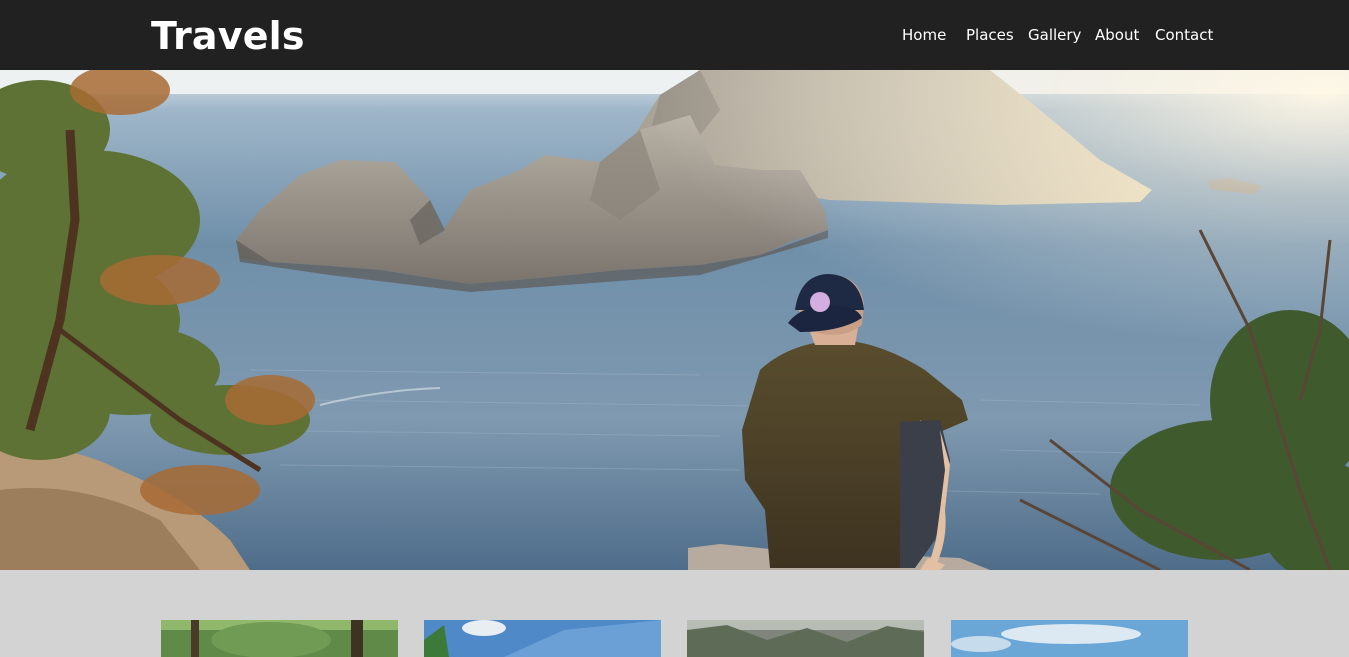 Image resolution: width=1349 pixels, height=657 pixels. I want to click on nav-about: About, so click(1117, 35).